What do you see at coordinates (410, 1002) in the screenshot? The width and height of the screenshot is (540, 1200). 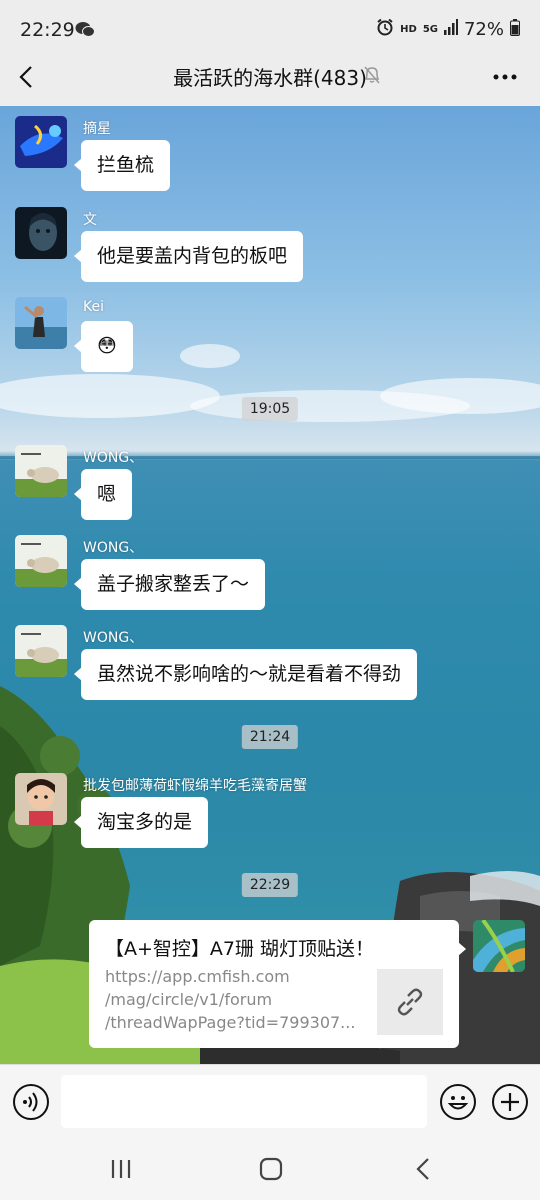 I see `link-icon` at bounding box center [410, 1002].